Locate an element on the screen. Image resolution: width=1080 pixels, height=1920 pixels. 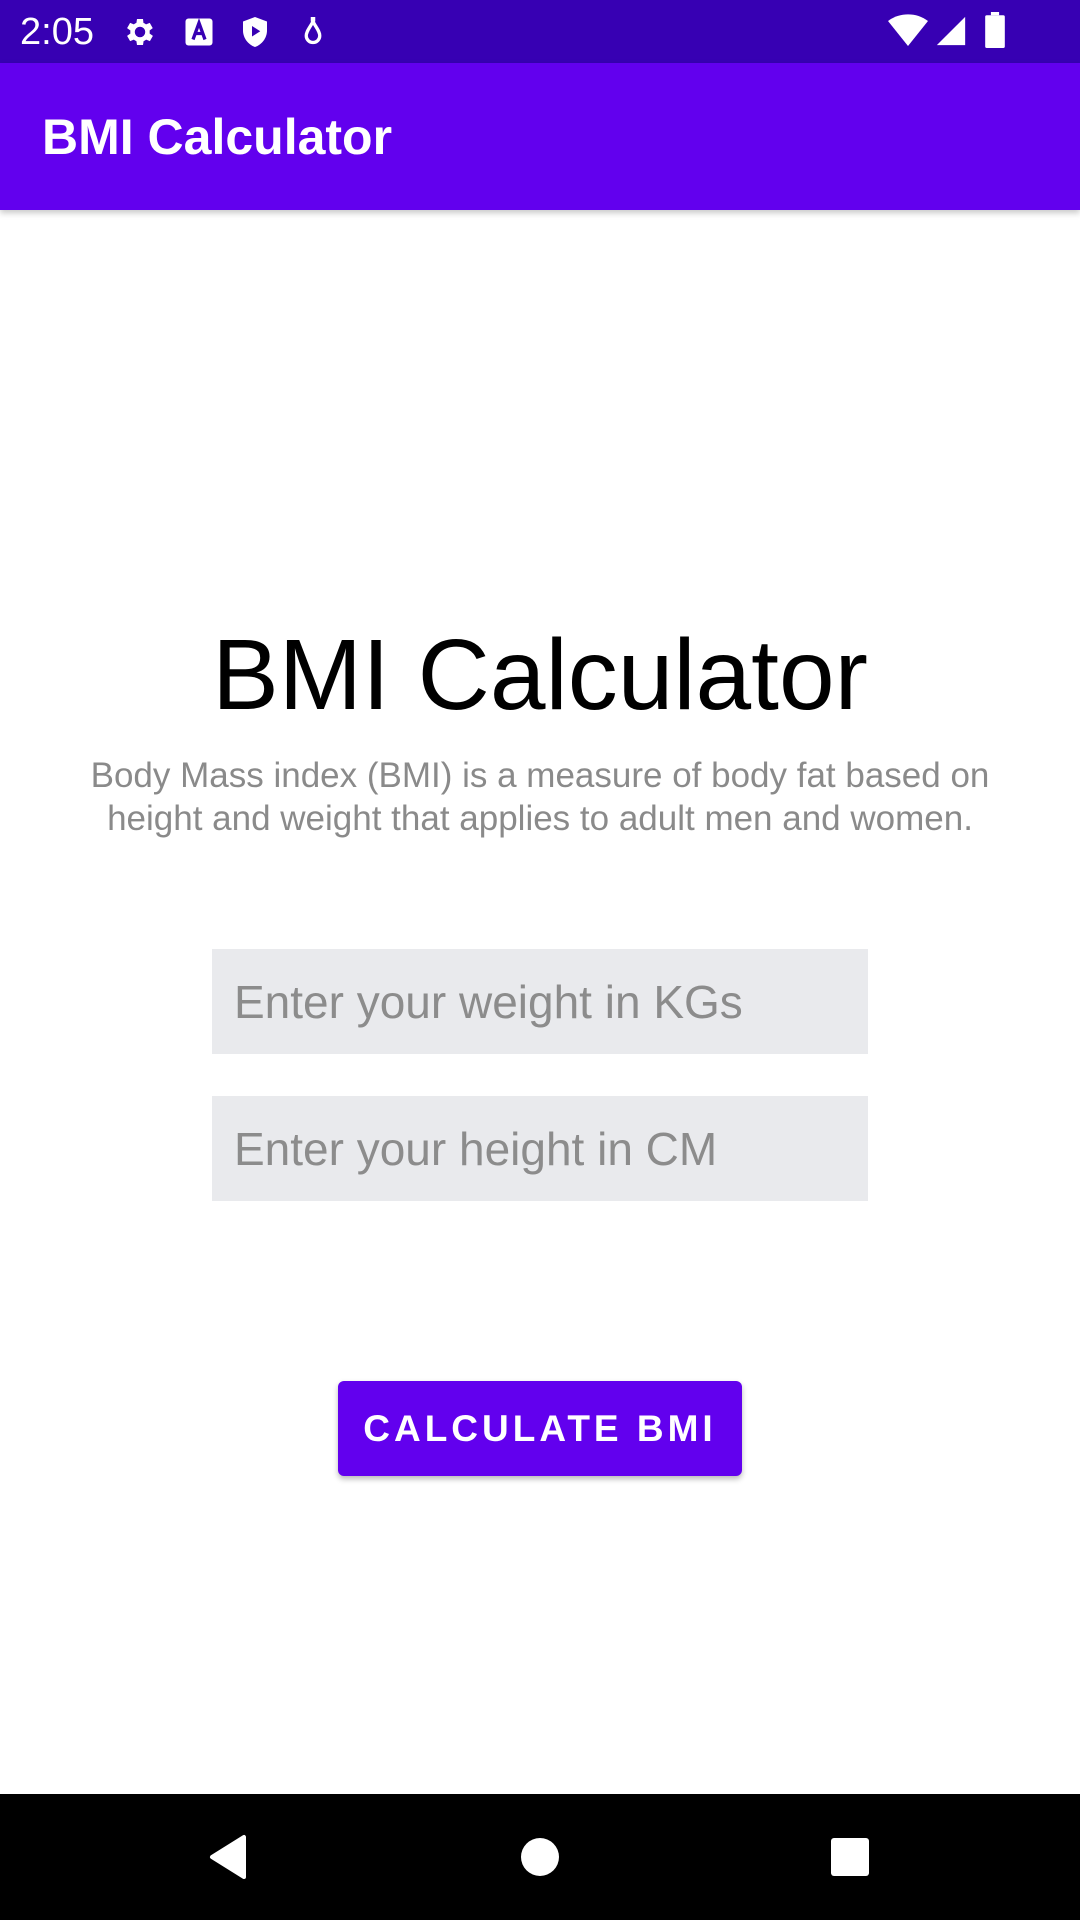
app-bar: BMI Calculator is located at coordinates (540, 136).